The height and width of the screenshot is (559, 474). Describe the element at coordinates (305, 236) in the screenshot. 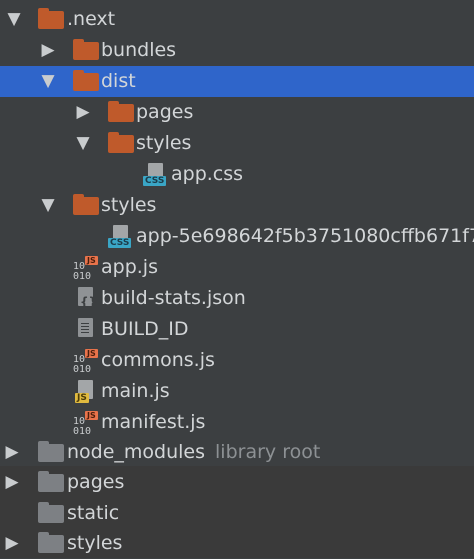

I see `node-label: app-5e698642f5b3751080cffb671f7` at that location.